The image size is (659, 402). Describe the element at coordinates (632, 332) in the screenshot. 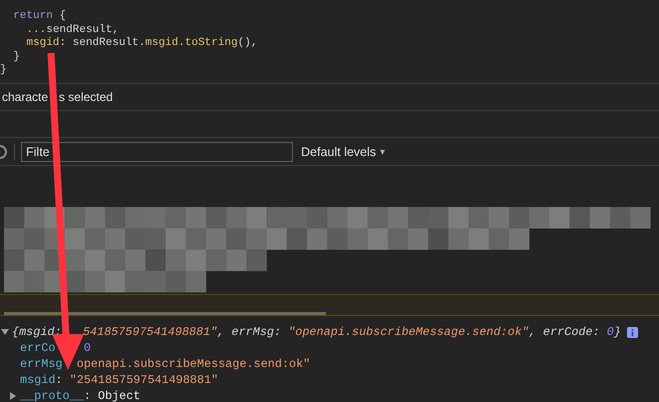

I see `info-icon` at that location.